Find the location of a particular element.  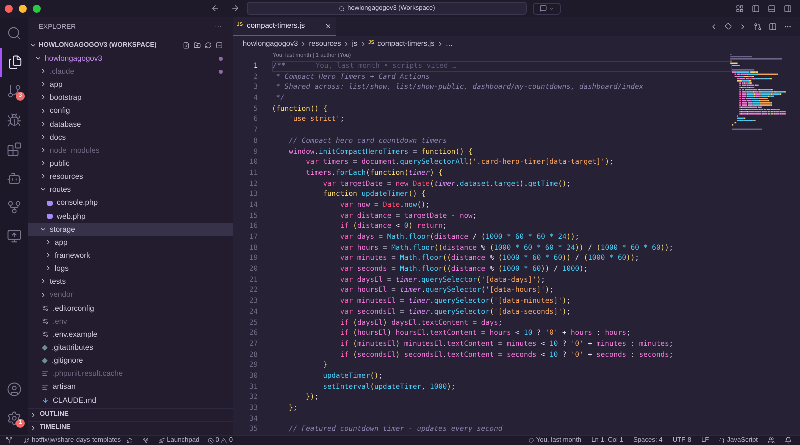

notifications-icon is located at coordinates (788, 440).